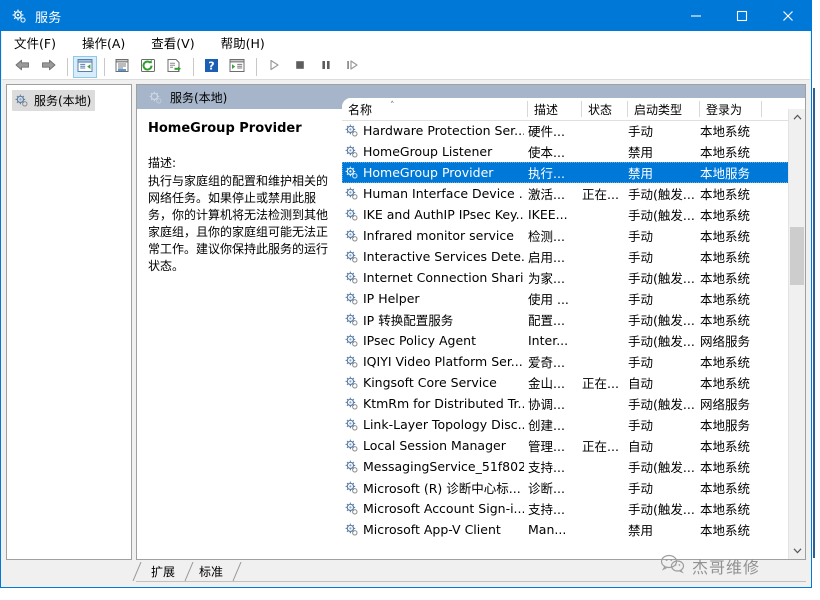 This screenshot has width=820, height=600. What do you see at coordinates (573, 361) in the screenshot?
I see `table-row: IQIYI Video Platform Ser... 爱奇... 手动 本地系统` at bounding box center [573, 361].